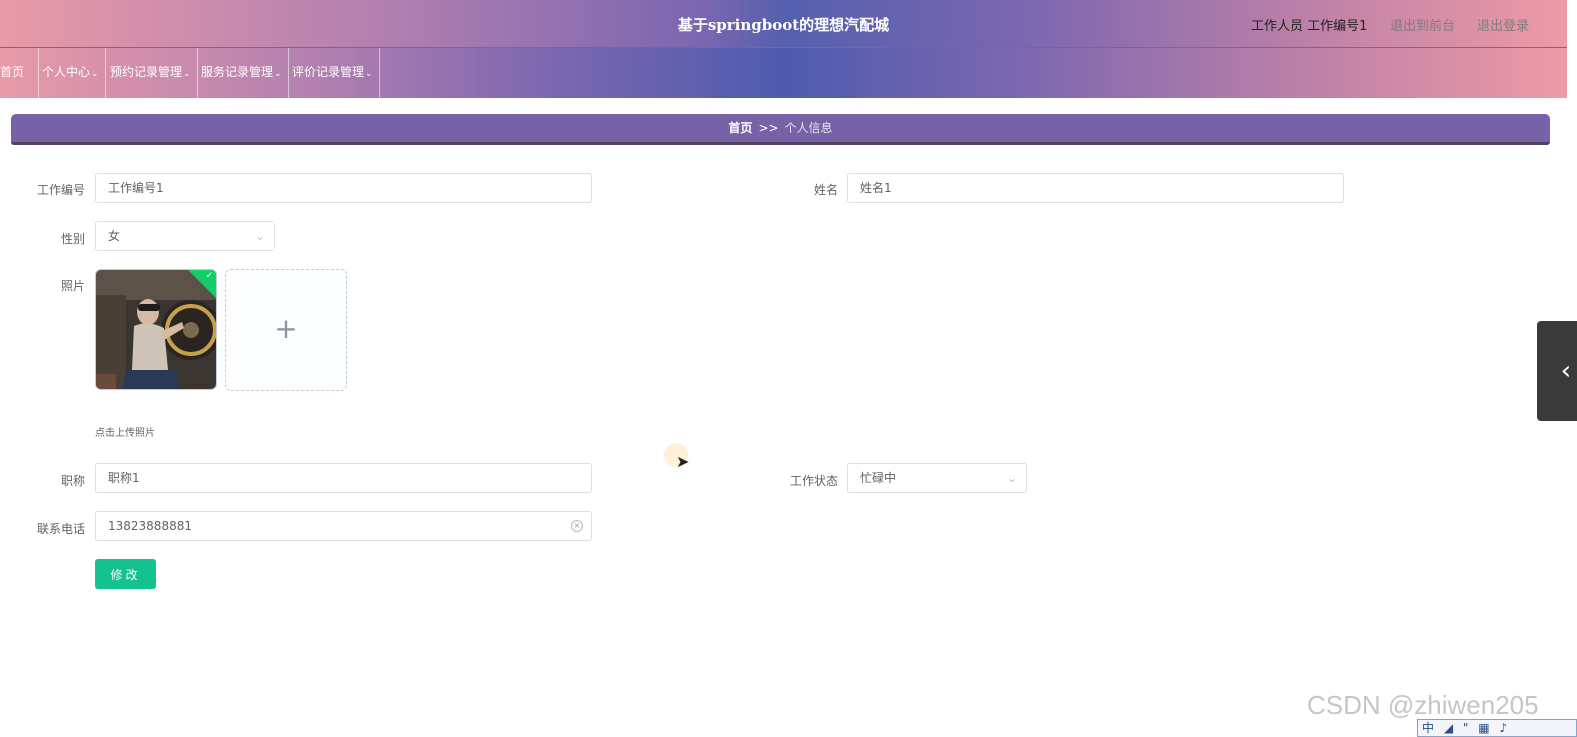 The width and height of the screenshot is (1577, 737). I want to click on phone-label: 联系电话, so click(60, 529).